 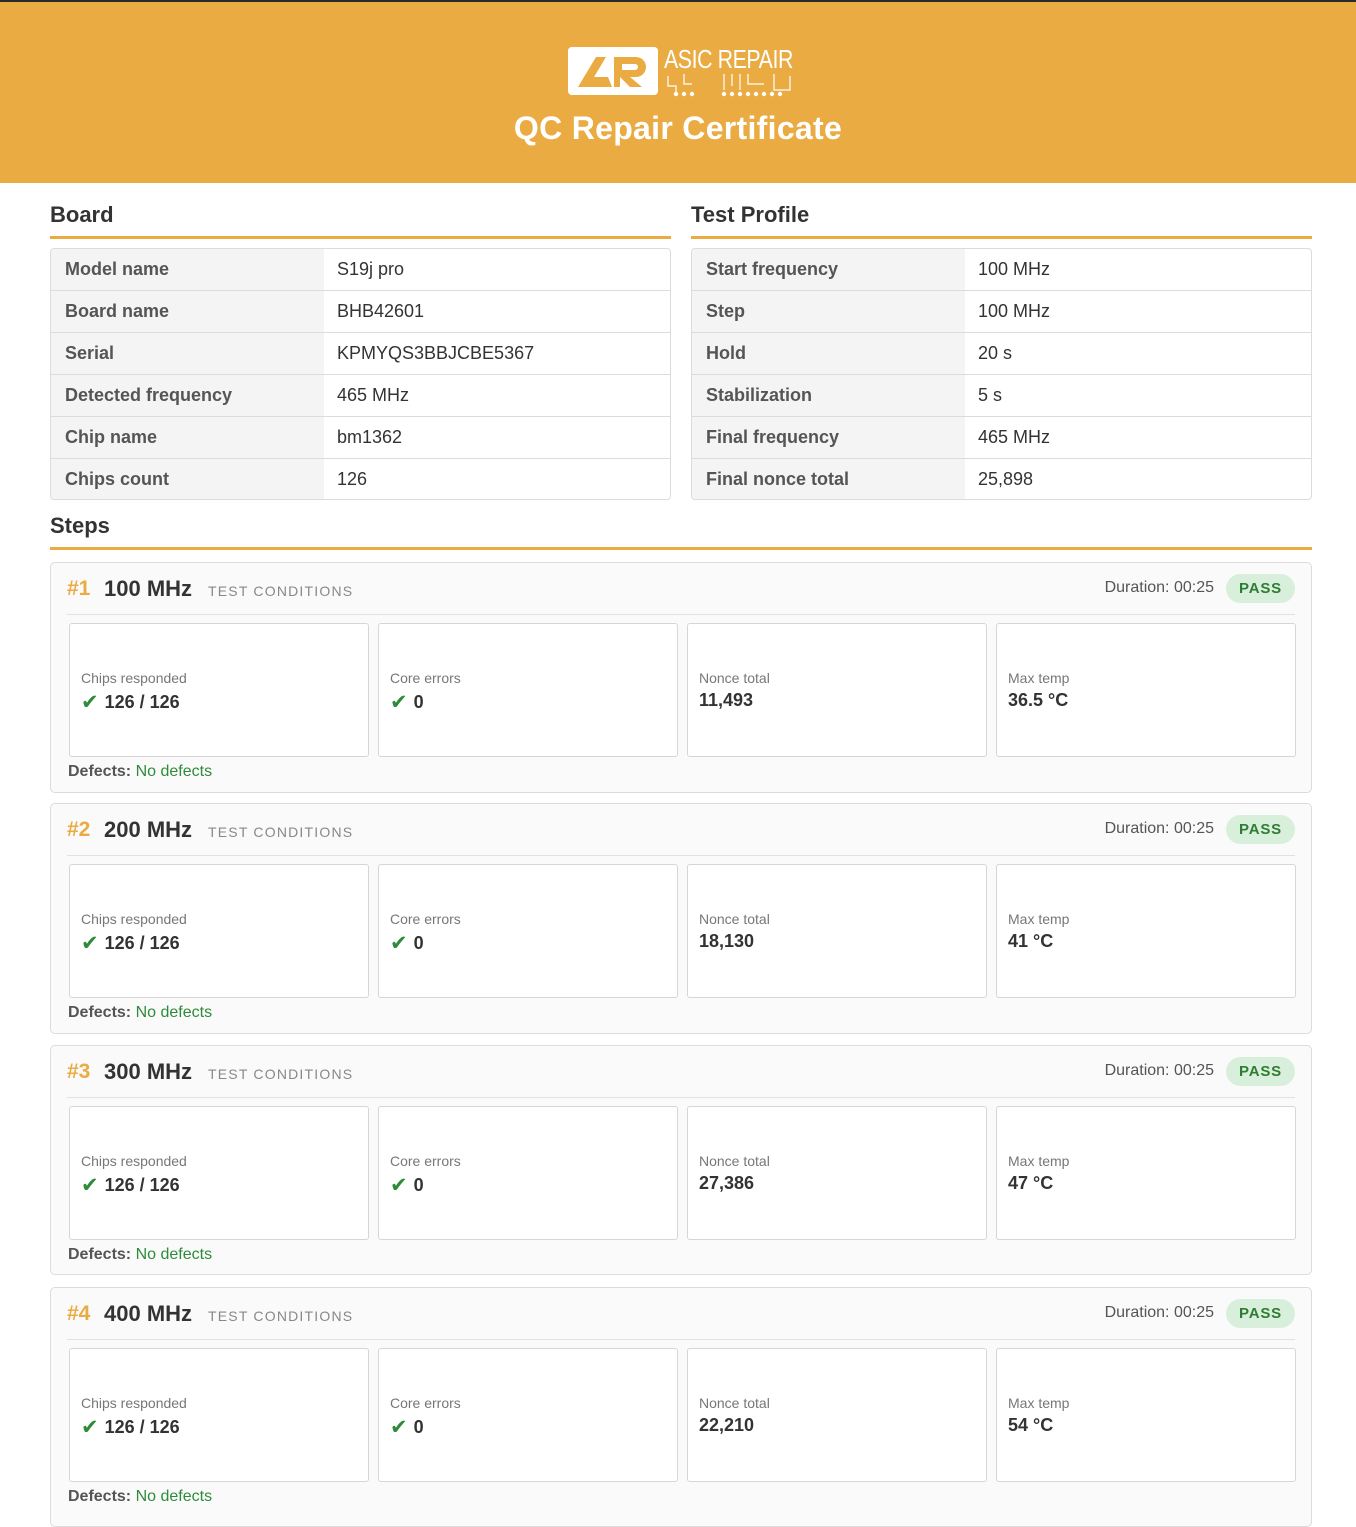 What do you see at coordinates (1030, 941) in the screenshot?
I see `max-temp-value: 41 °C` at bounding box center [1030, 941].